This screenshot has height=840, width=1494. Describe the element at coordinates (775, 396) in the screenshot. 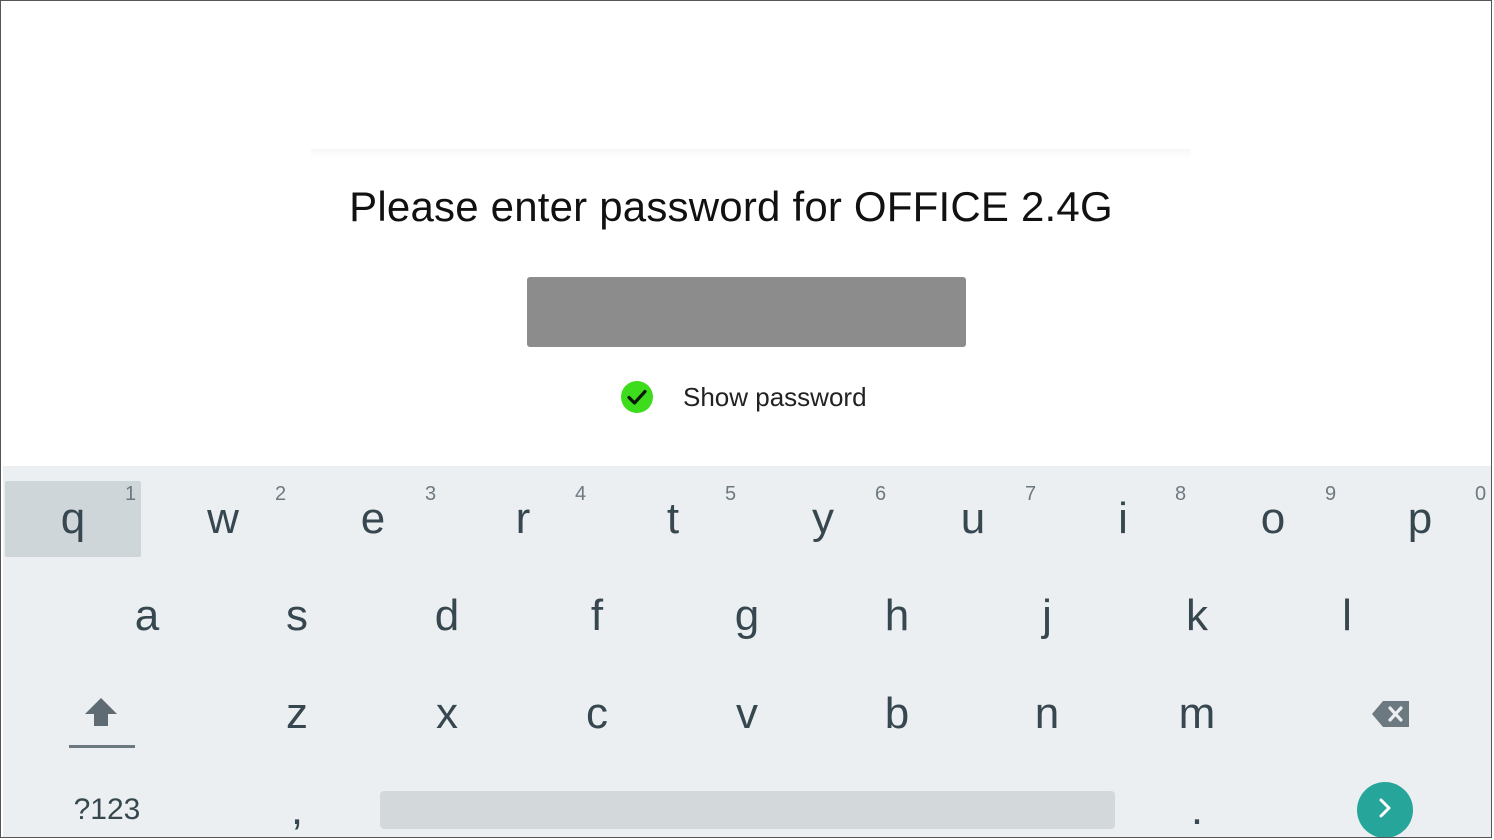

I see `show-password-label: Show password` at that location.